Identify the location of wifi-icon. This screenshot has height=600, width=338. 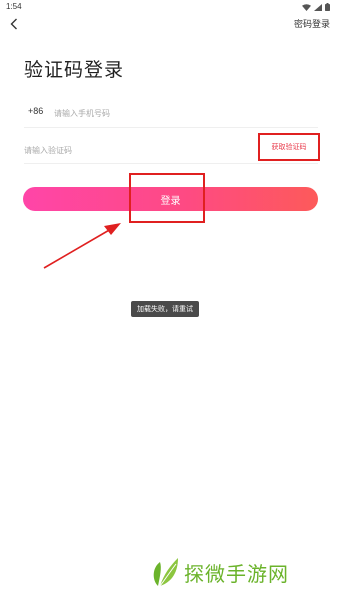
(306, 7).